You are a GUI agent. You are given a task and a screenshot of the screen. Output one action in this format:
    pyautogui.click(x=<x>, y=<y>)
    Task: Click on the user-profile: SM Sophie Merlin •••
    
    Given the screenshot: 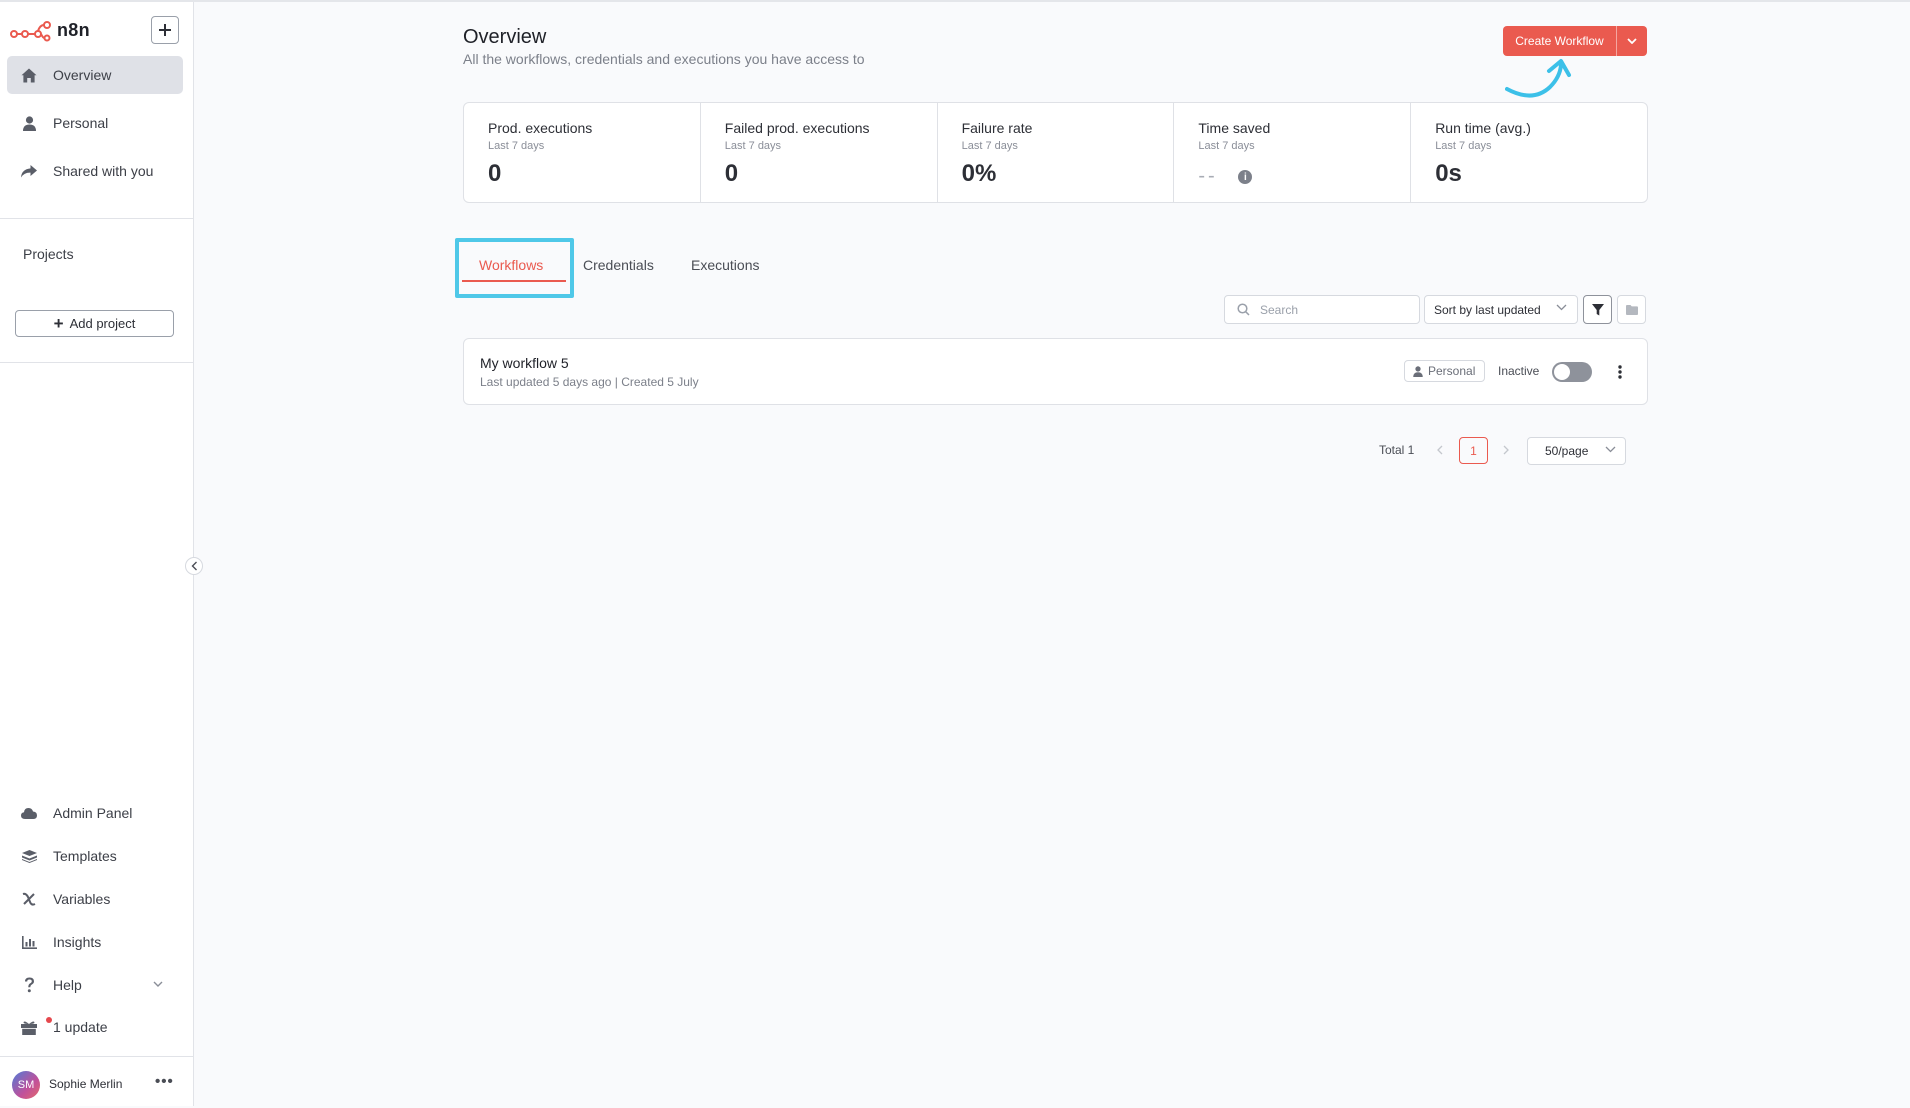 What is the action you would take?
    pyautogui.click(x=97, y=1082)
    